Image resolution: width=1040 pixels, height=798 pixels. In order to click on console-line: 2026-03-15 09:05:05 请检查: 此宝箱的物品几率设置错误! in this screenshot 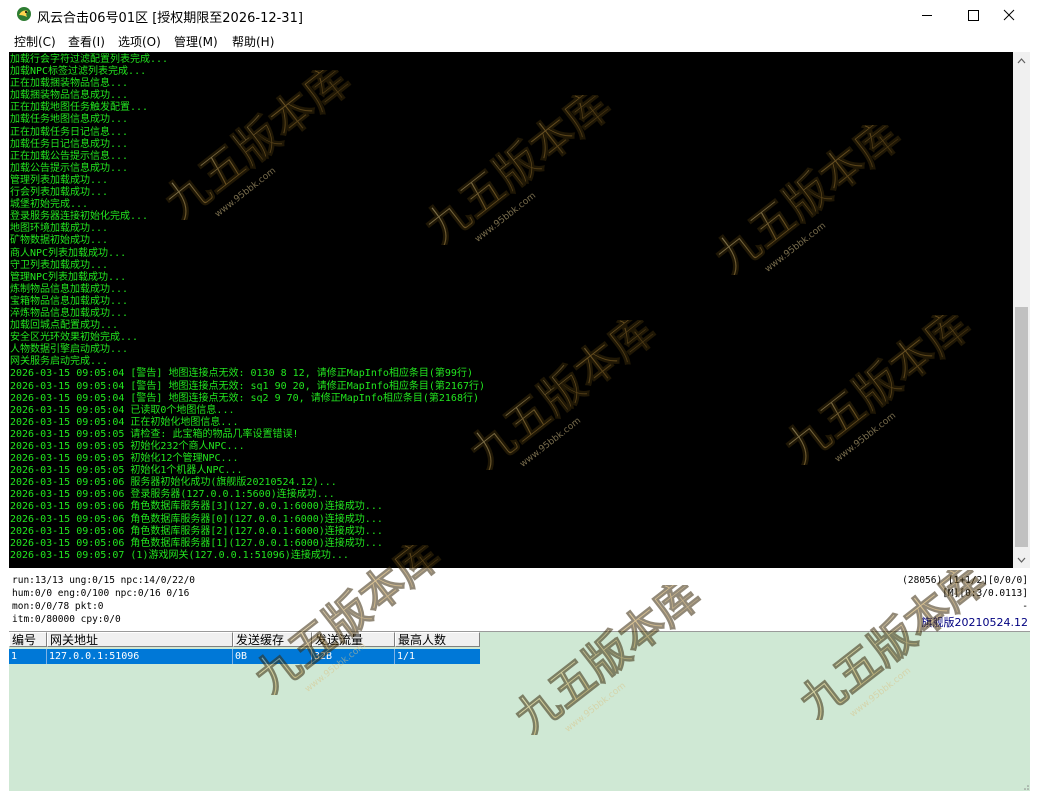, I will do `click(154, 434)`.